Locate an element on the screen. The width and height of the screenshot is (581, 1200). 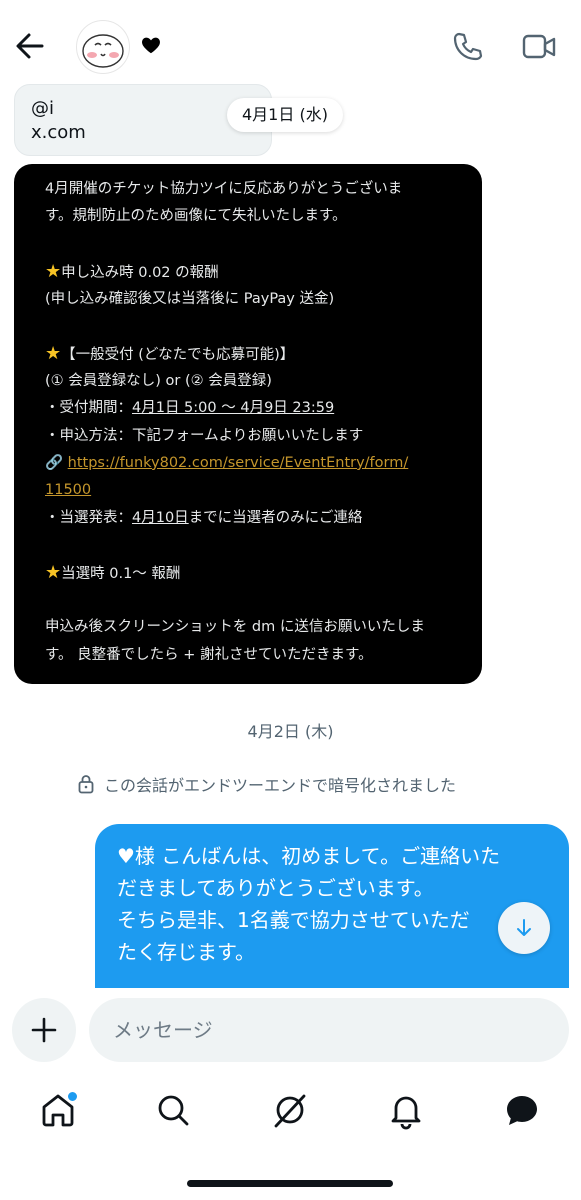
arrow-left-icon is located at coordinates (30, 46).